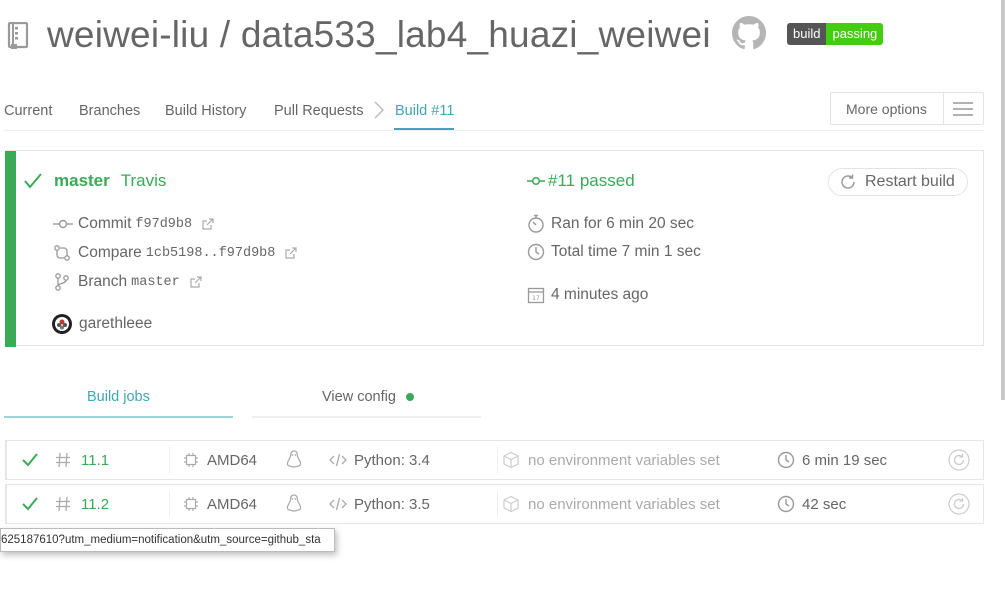 The width and height of the screenshot is (1005, 589). I want to click on job-number-cell: 11.1, so click(82, 460).